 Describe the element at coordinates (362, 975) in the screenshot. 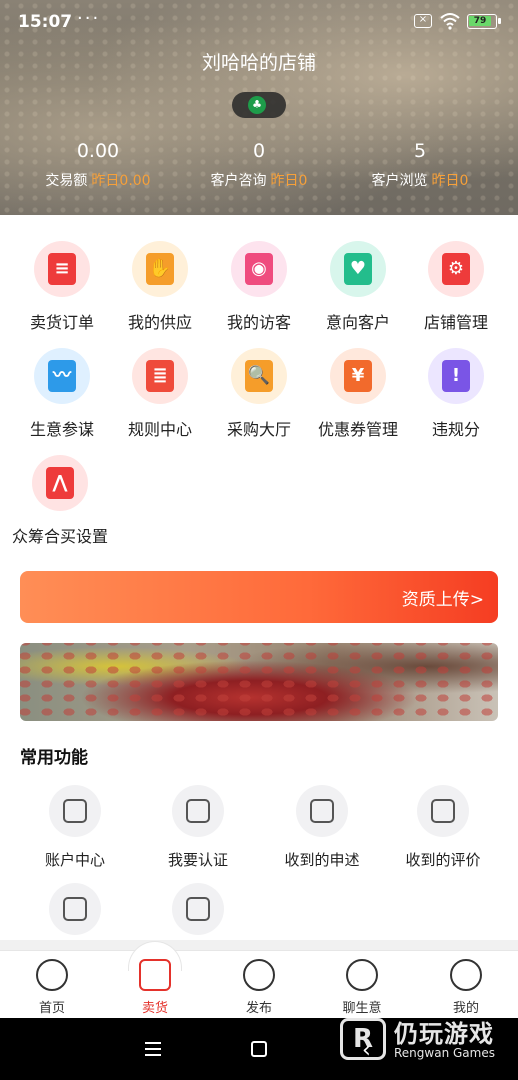

I see `chat-icon` at that location.